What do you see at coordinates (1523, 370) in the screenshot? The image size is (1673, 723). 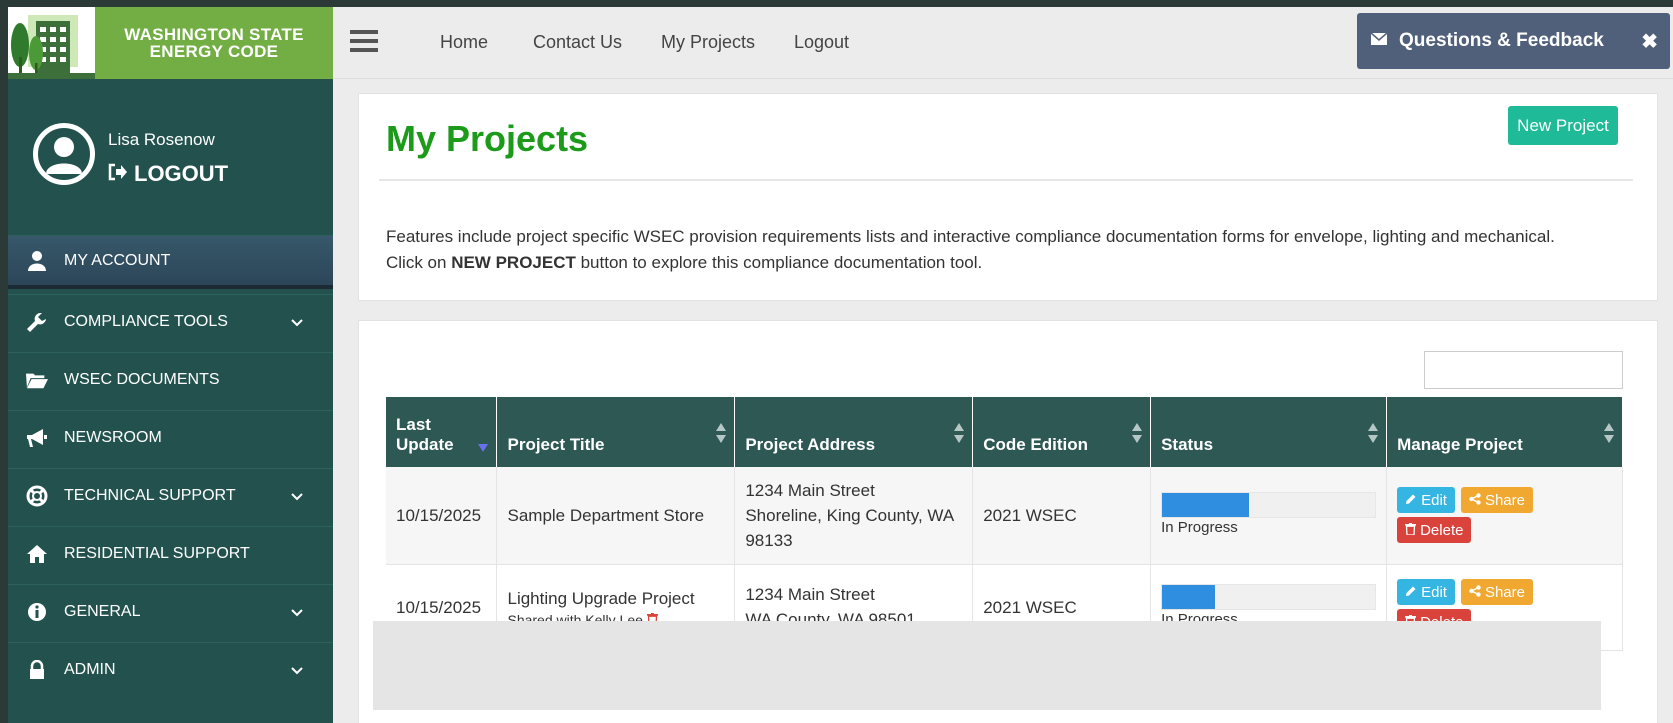 I see `search-input` at bounding box center [1523, 370].